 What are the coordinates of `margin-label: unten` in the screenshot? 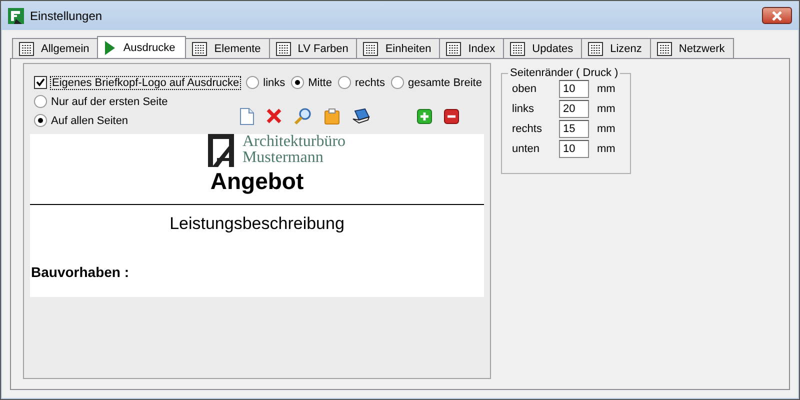 It's located at (526, 149).